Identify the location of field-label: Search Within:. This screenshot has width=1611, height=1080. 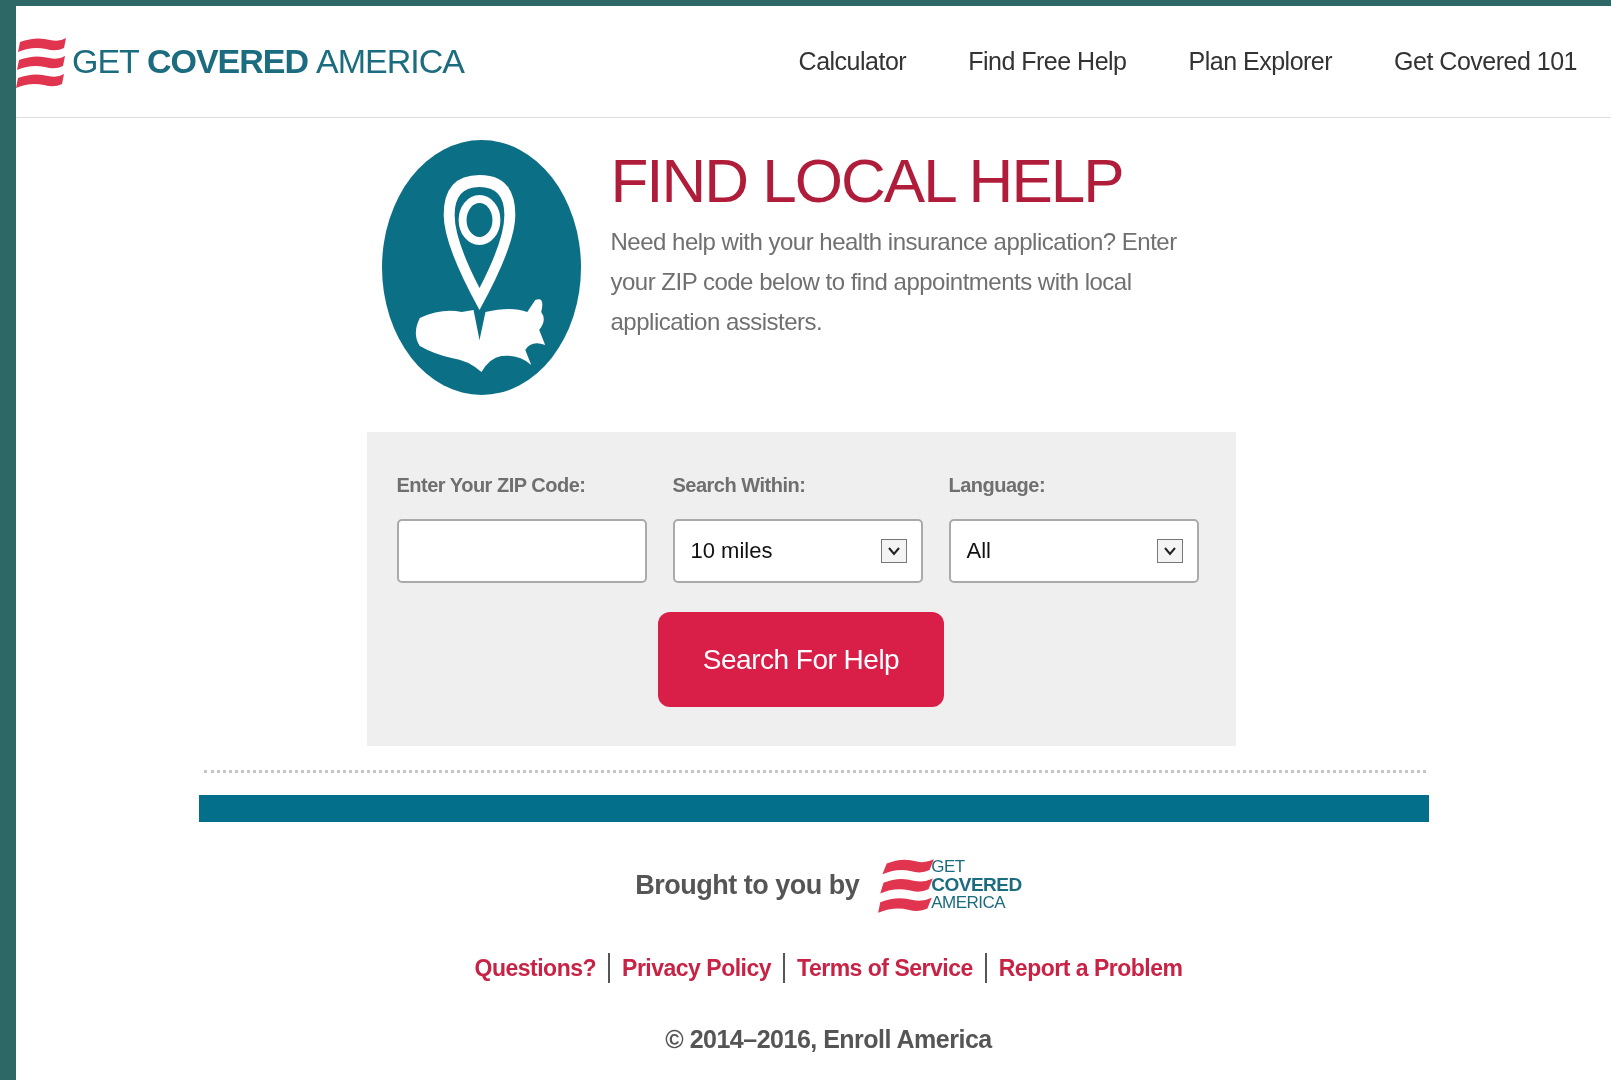
(739, 485).